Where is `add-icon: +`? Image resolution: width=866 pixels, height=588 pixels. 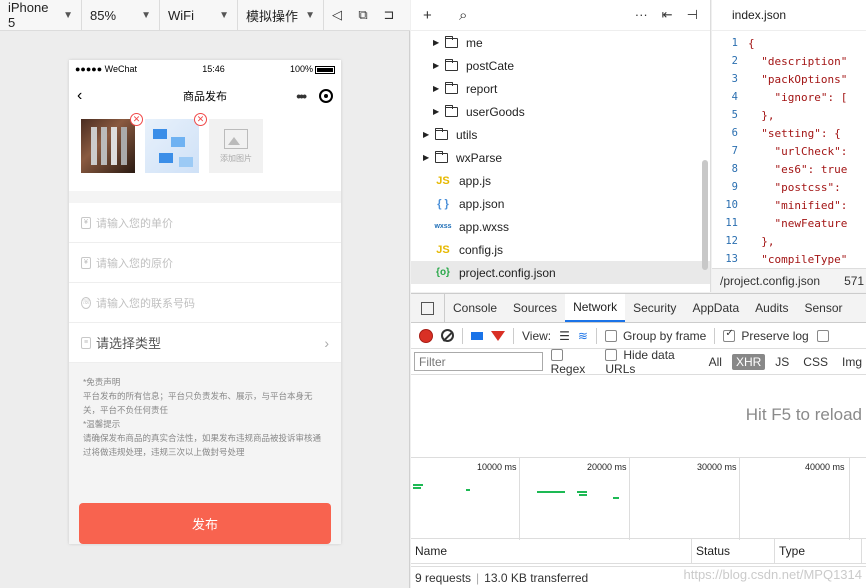 add-icon: + is located at coordinates (441, 15).